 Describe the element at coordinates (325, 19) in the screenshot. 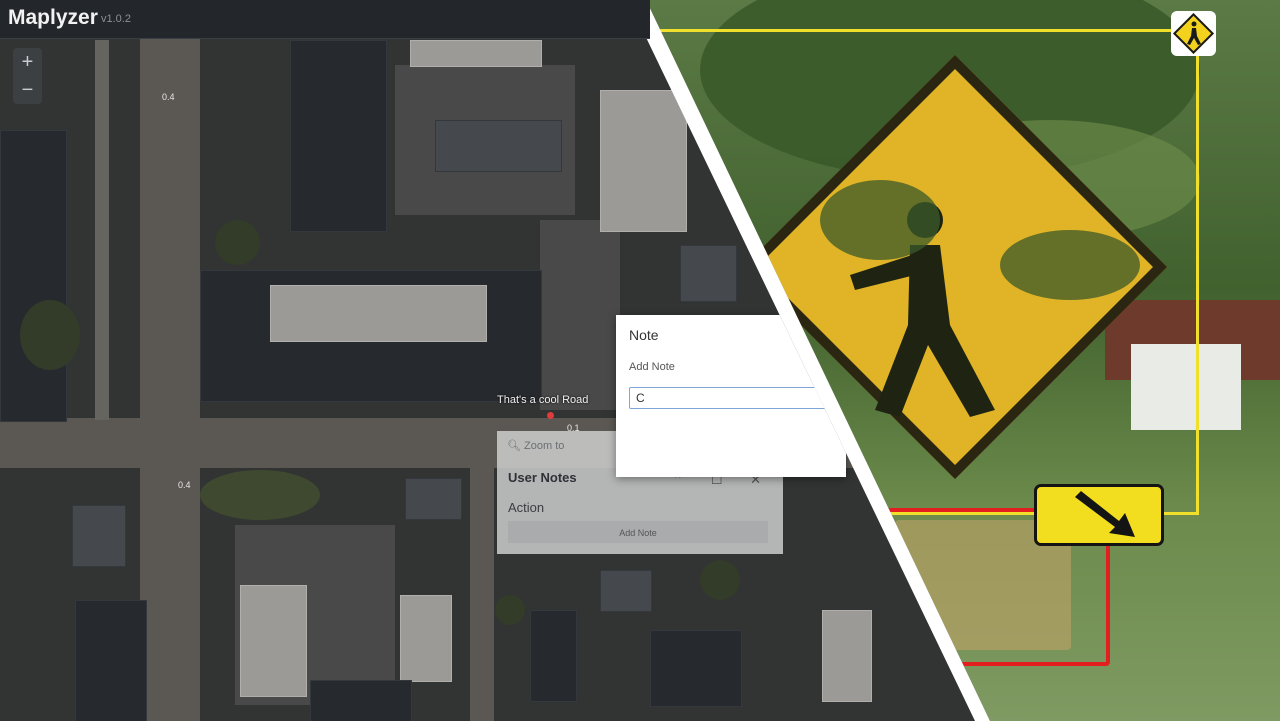

I see `app-header: Maplyzer v1.0.2` at that location.